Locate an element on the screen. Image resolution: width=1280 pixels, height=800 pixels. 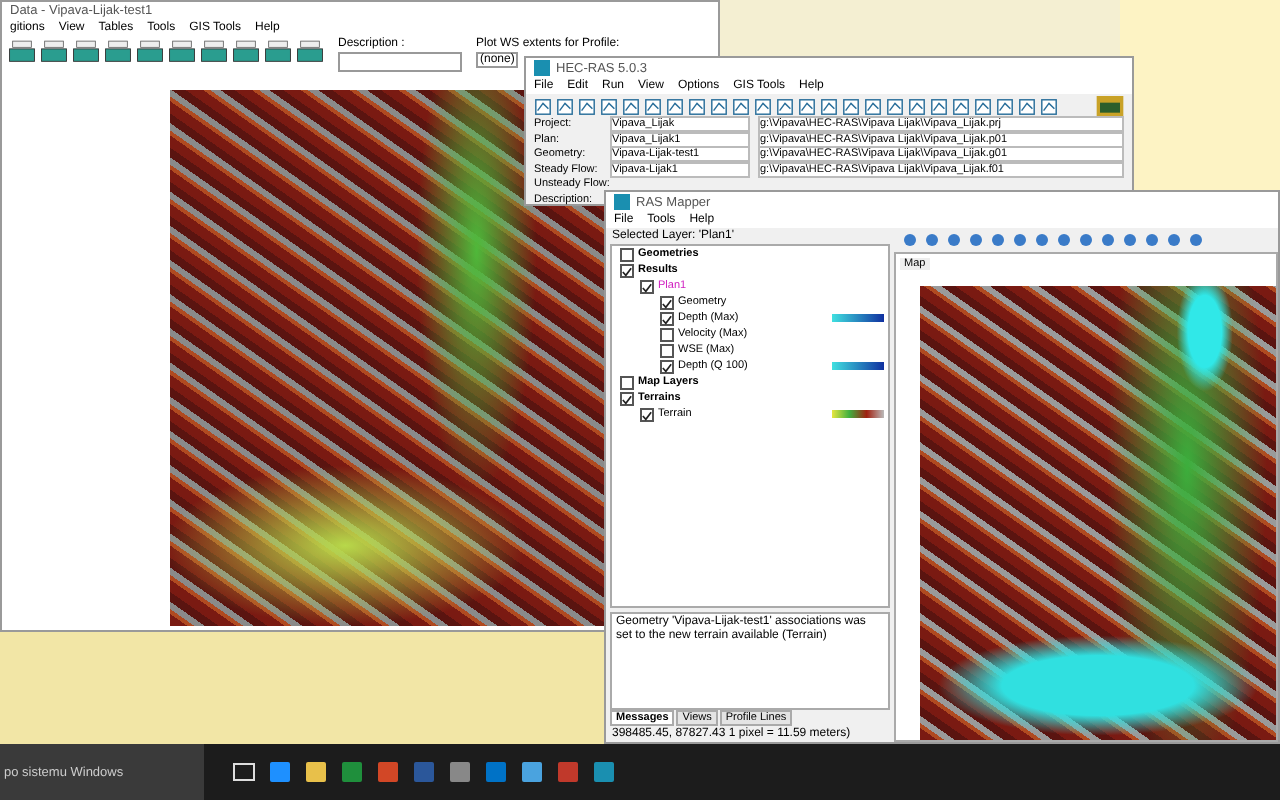
dam-logo-icon is located at coordinates (1110, 106).